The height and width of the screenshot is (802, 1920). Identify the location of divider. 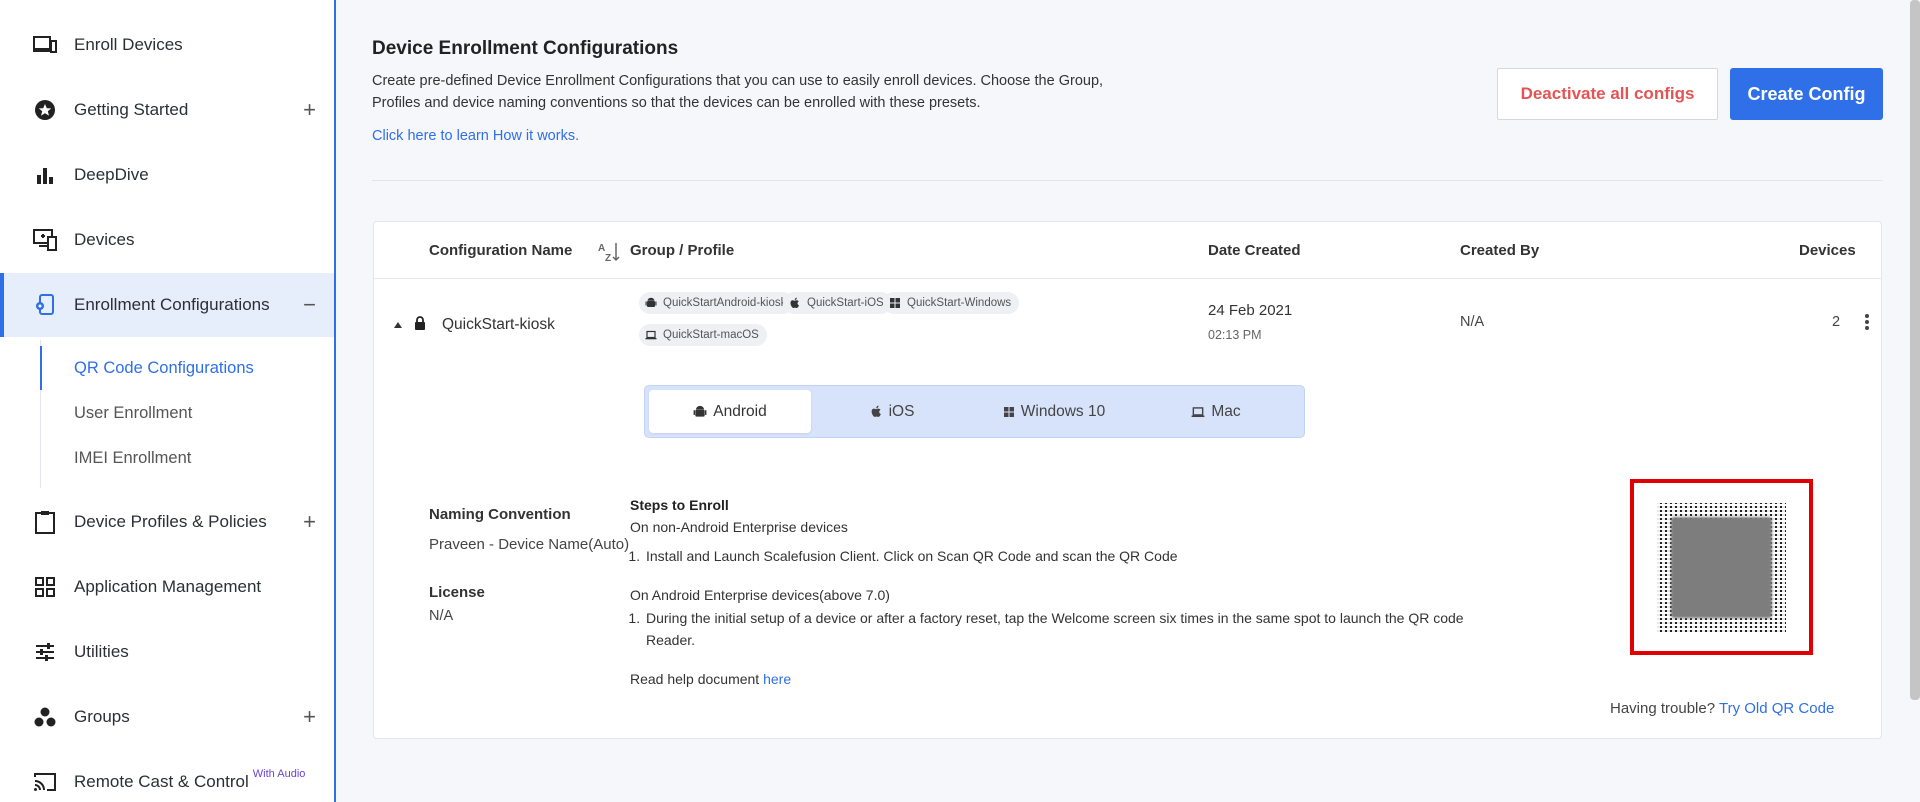
(1127, 180).